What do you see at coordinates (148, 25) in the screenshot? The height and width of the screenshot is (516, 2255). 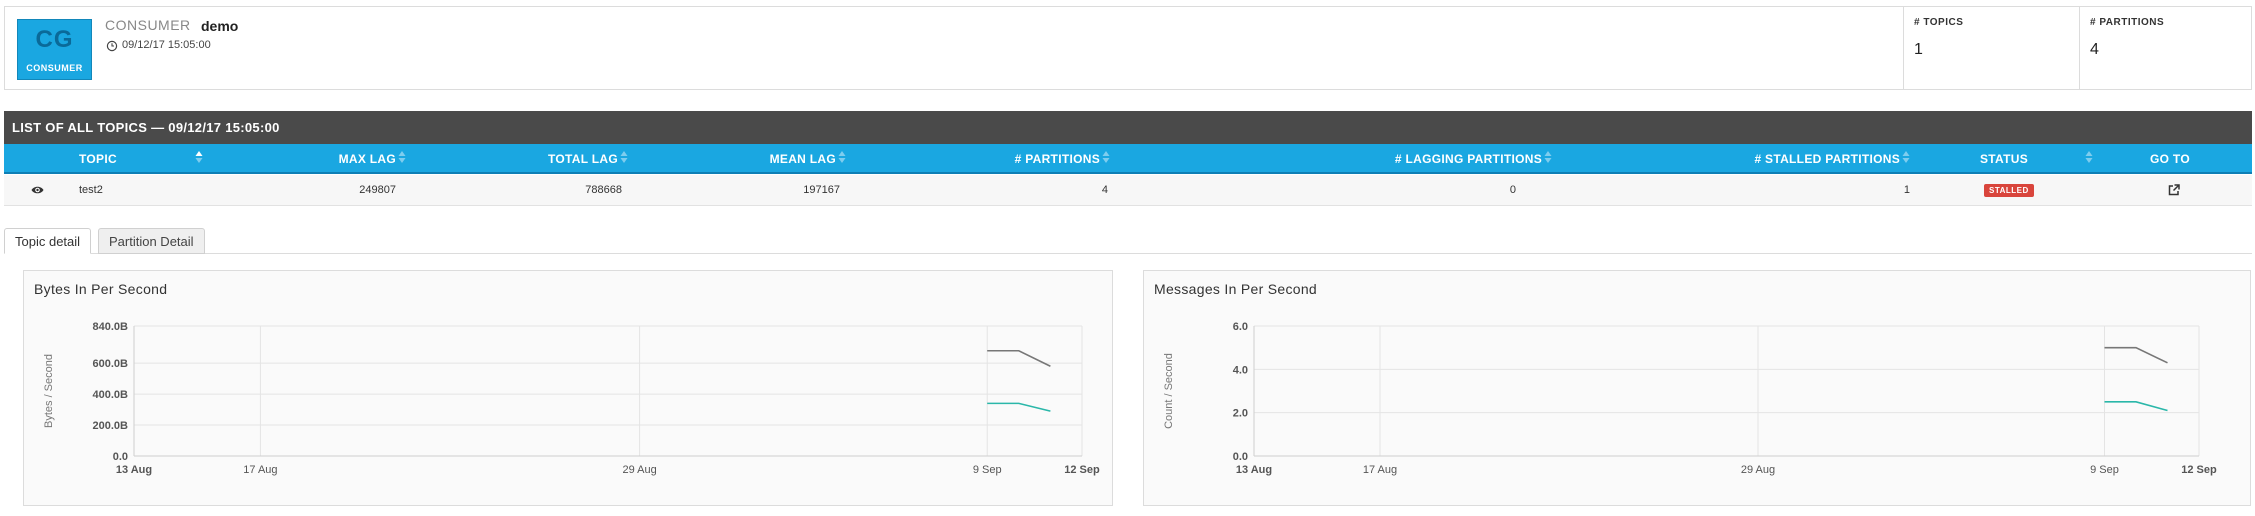 I see `consumer-type-label: CONSUMER` at bounding box center [148, 25].